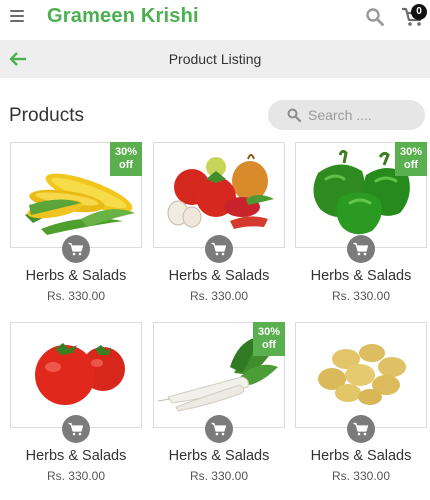  I want to click on app-title: Grameen Krishi, so click(123, 16).